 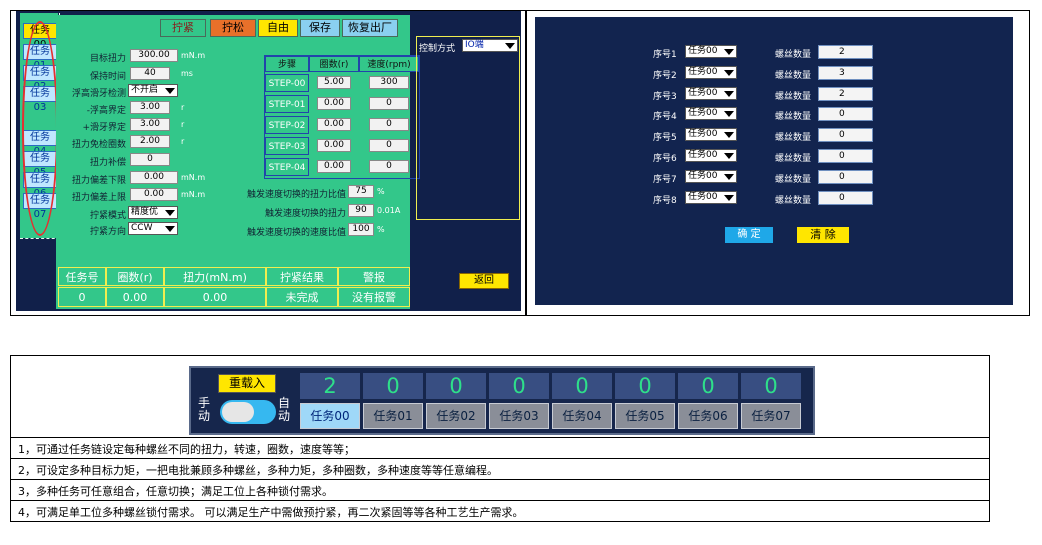 I want to click on unit: ms, so click(x=187, y=73).